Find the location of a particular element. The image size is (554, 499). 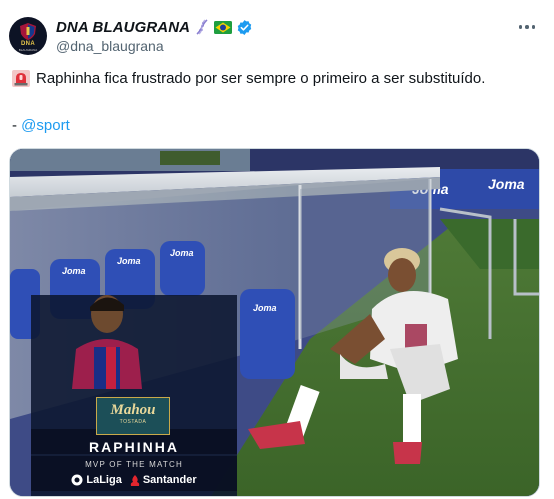

avatar-caption: DNA is located at coordinates (28, 44).